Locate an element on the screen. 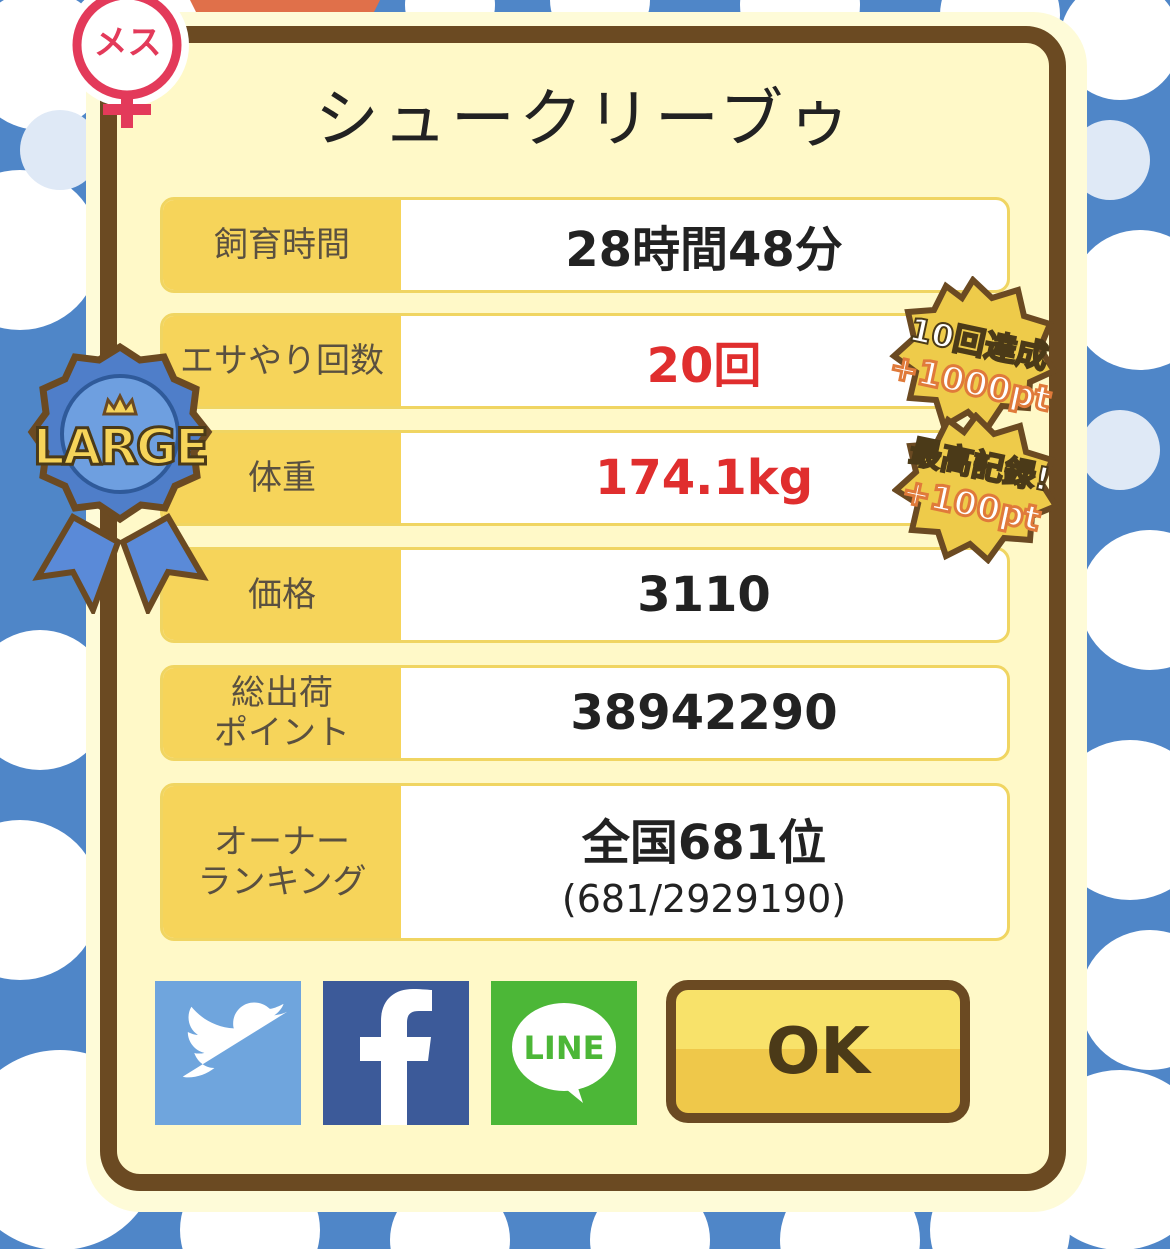 The image size is (1170, 1249). facebook-f-icon is located at coordinates (396, 1057).